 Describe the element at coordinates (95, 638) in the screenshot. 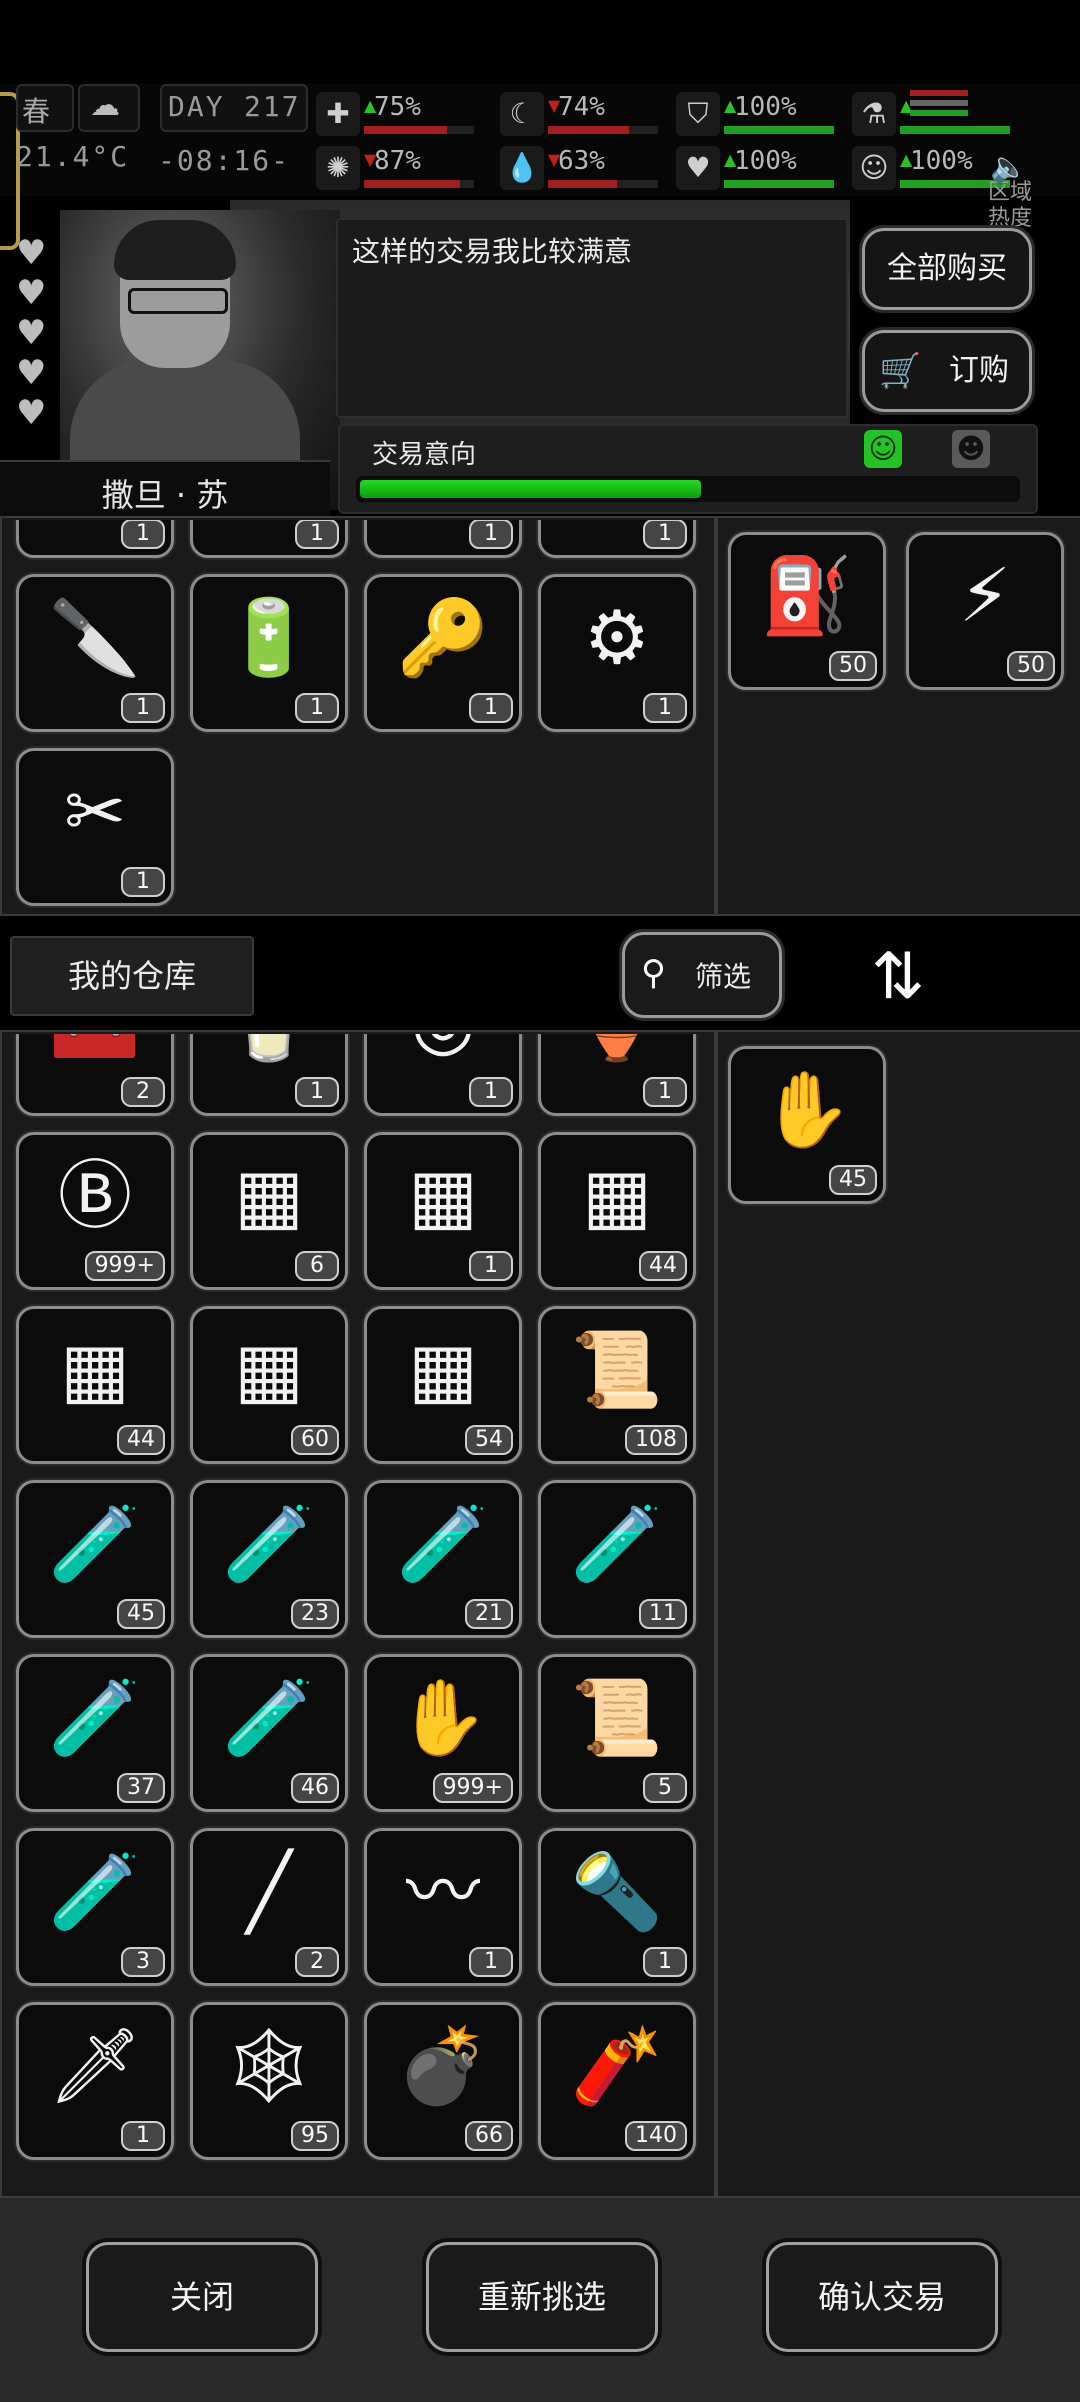

I see `knife-blueprint-icon: 🔪` at that location.